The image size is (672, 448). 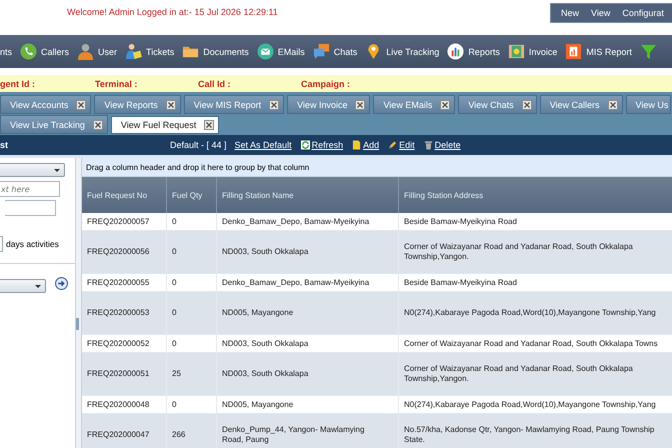 What do you see at coordinates (609, 51) in the screenshot?
I see `toolbar-item: MIS Report` at bounding box center [609, 51].